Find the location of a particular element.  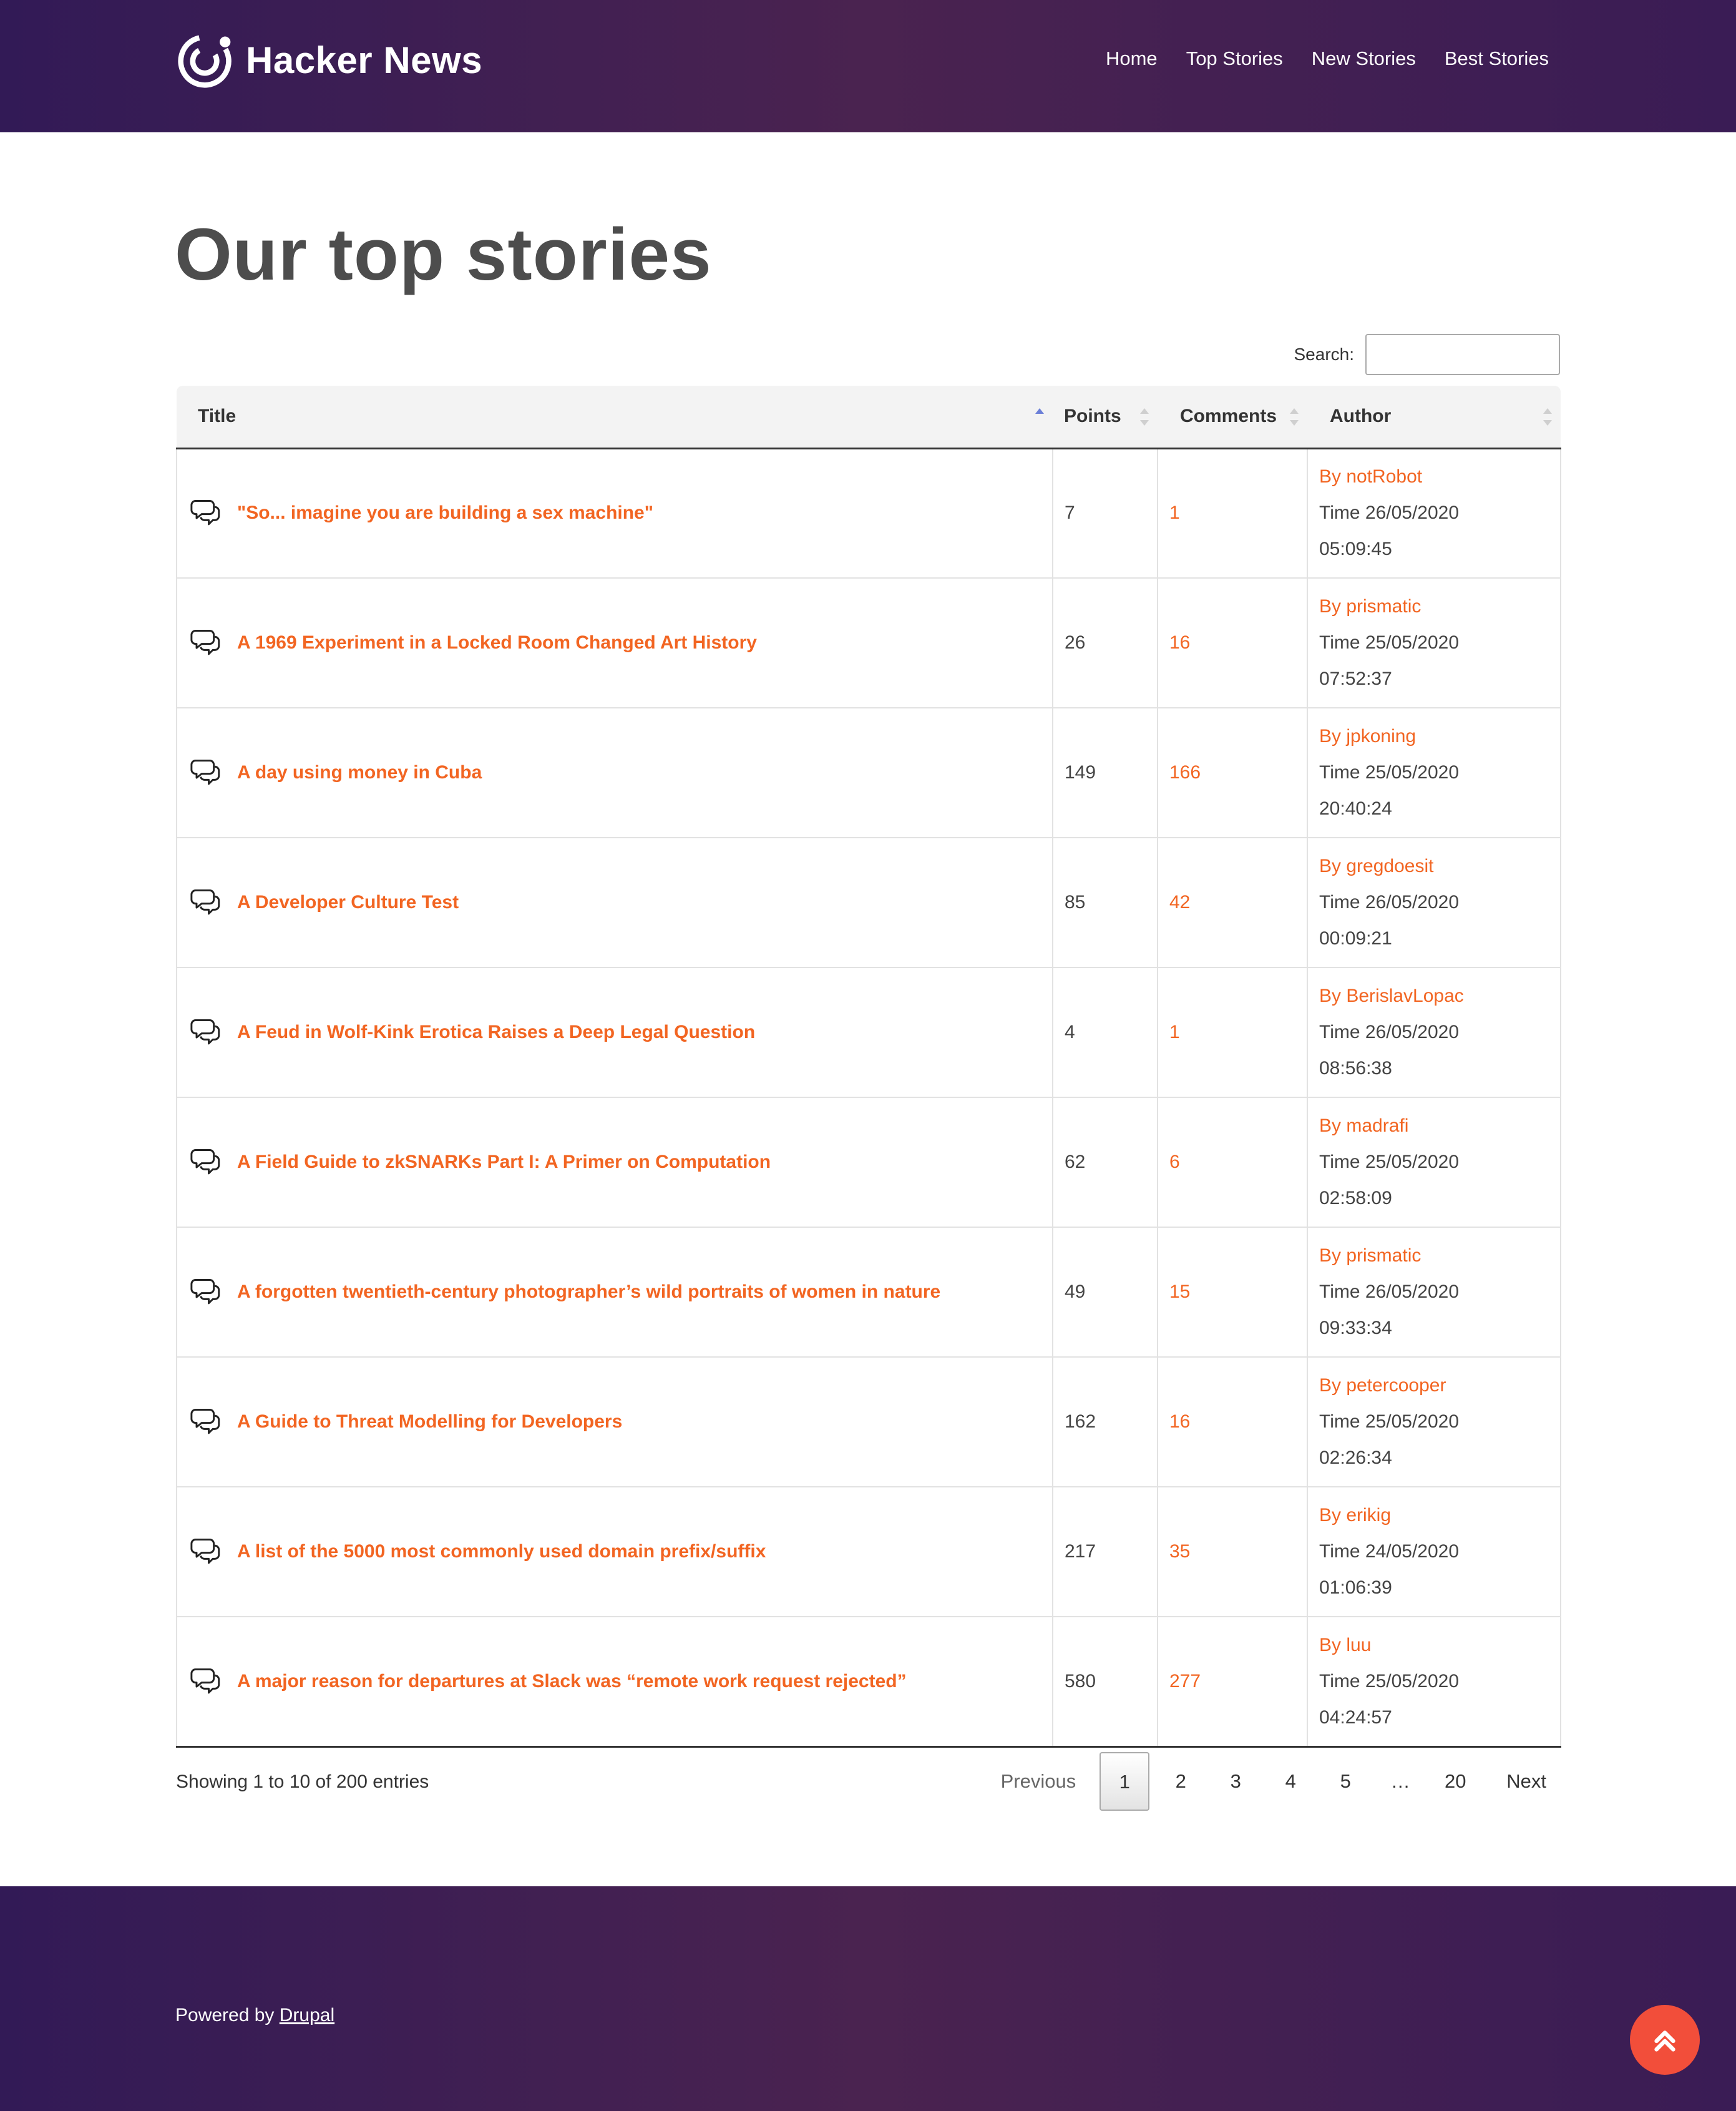

column-header-author: Author is located at coordinates (1434, 417).